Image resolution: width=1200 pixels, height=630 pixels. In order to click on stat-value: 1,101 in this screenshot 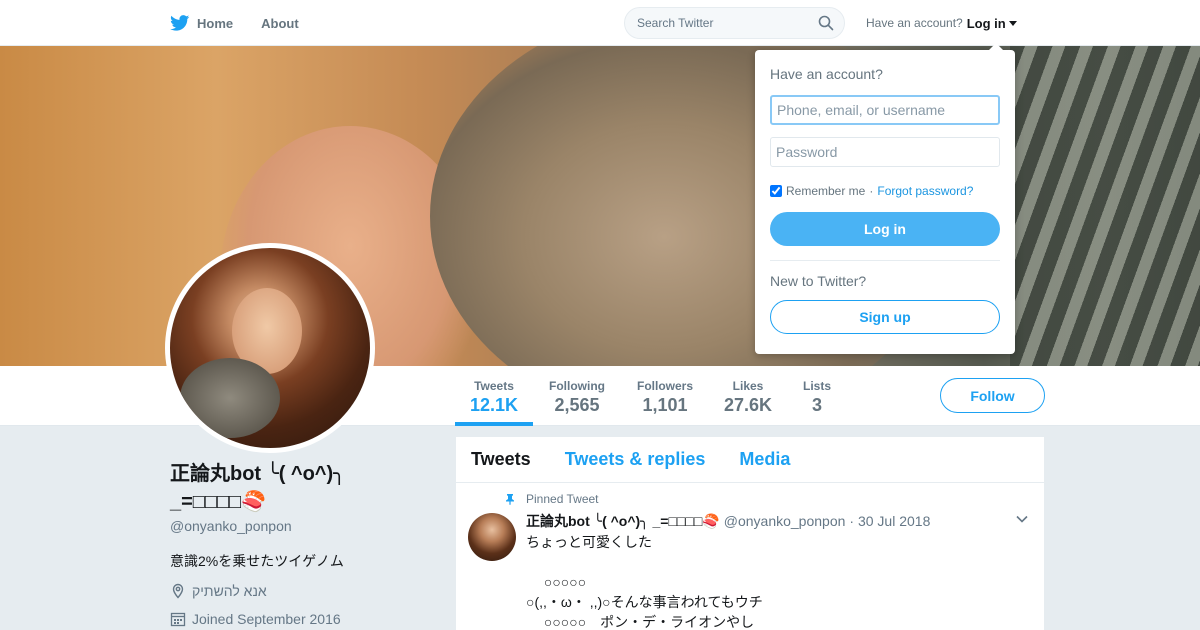, I will do `click(665, 405)`.